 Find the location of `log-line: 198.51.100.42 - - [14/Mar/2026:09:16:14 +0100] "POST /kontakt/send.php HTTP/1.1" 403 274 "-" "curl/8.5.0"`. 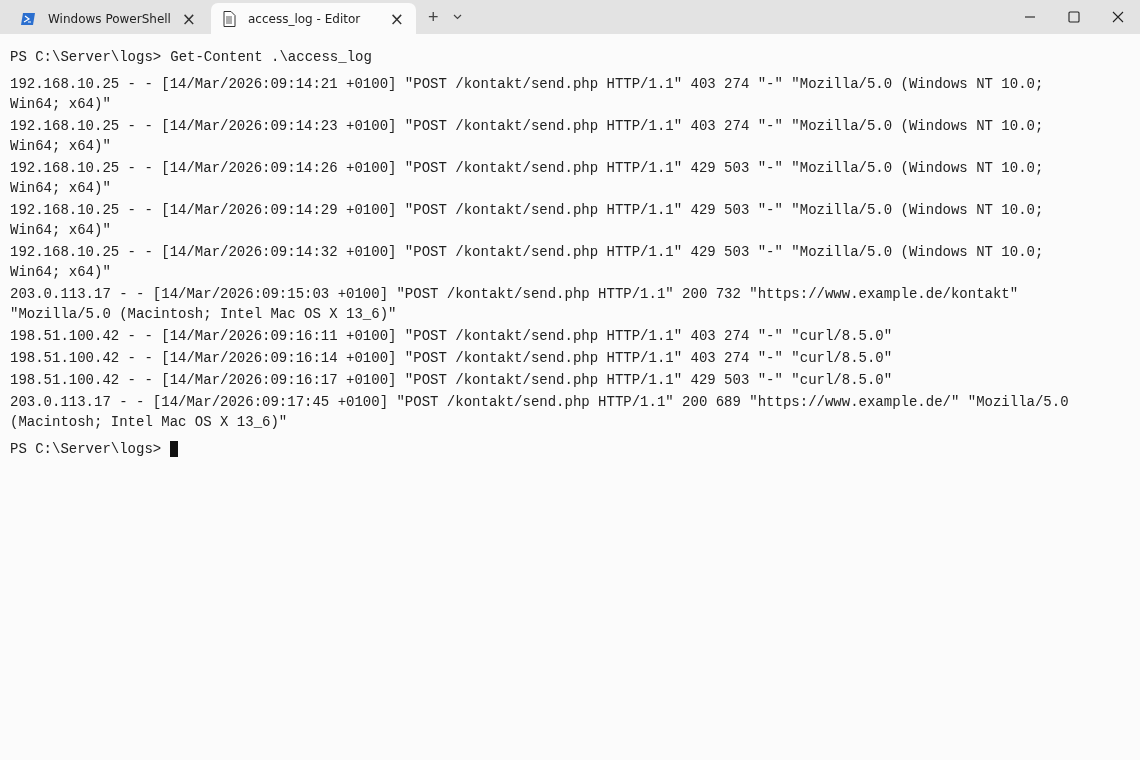

log-line: 198.51.100.42 - - [14/Mar/2026:09:16:14 +0100] "POST /kontakt/send.php HTTP/1.1" 403 274 "-" "curl/8.5.0" is located at coordinates (452, 358).